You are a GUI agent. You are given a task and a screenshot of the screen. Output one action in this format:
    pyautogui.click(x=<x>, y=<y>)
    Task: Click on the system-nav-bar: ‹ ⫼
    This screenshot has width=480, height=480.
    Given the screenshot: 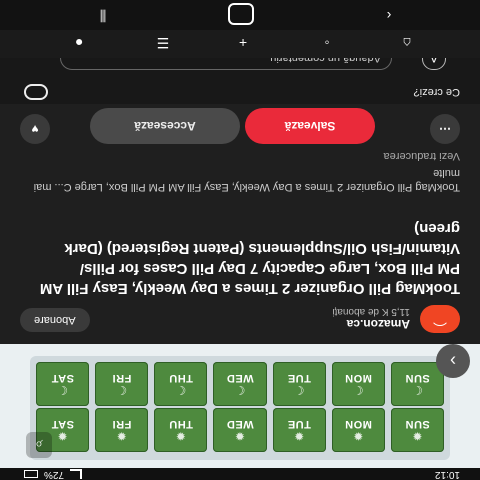 What is the action you would take?
    pyautogui.click(x=240, y=15)
    